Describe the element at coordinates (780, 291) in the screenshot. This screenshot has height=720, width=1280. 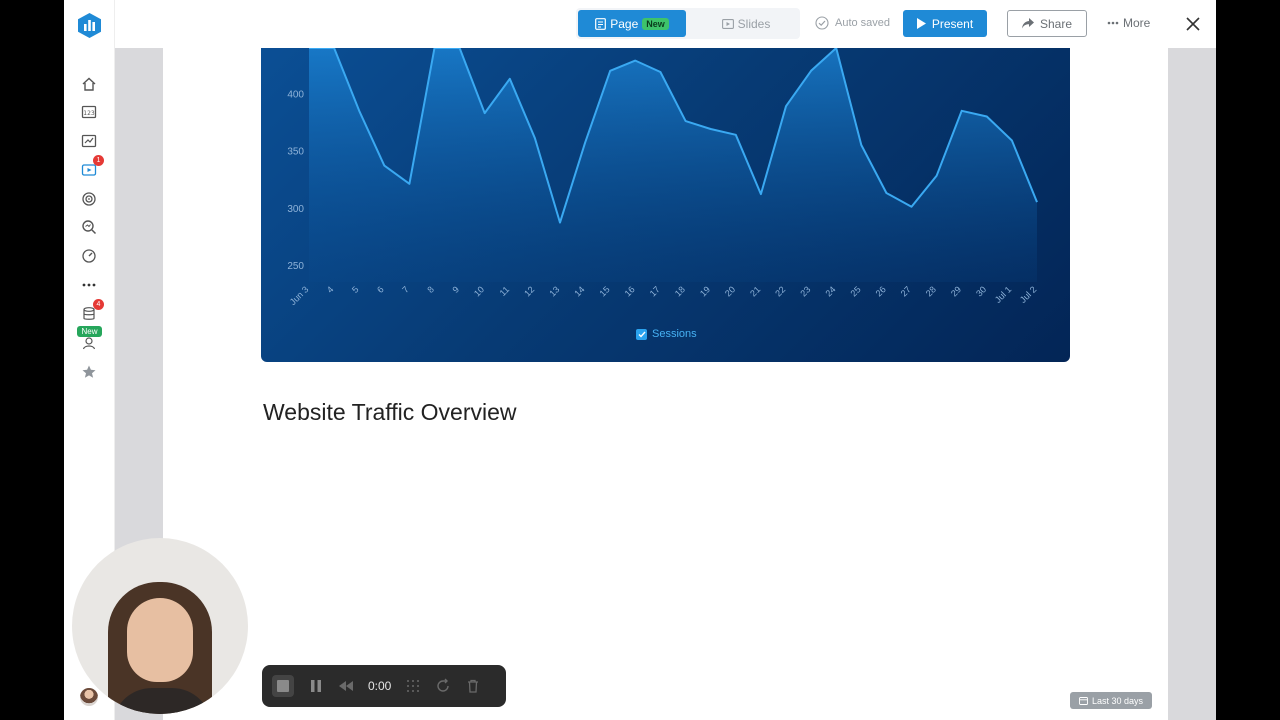
I see `x-tick-label: 22` at that location.